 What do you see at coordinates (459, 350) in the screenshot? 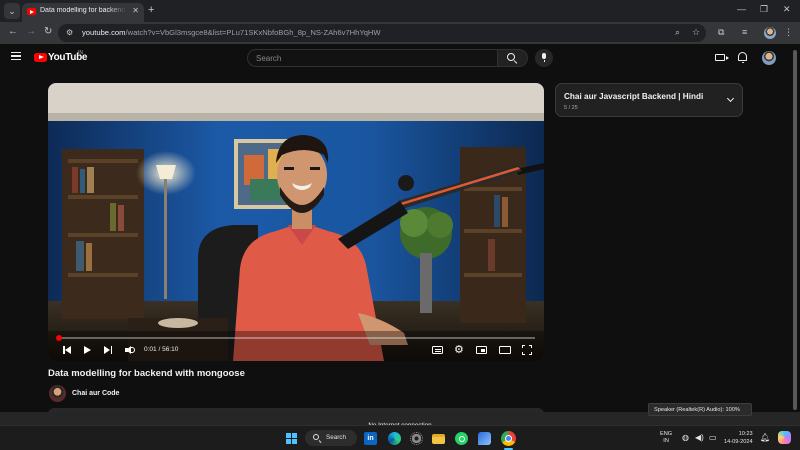
I see `settings-gear-icon: ⚙` at bounding box center [459, 350].